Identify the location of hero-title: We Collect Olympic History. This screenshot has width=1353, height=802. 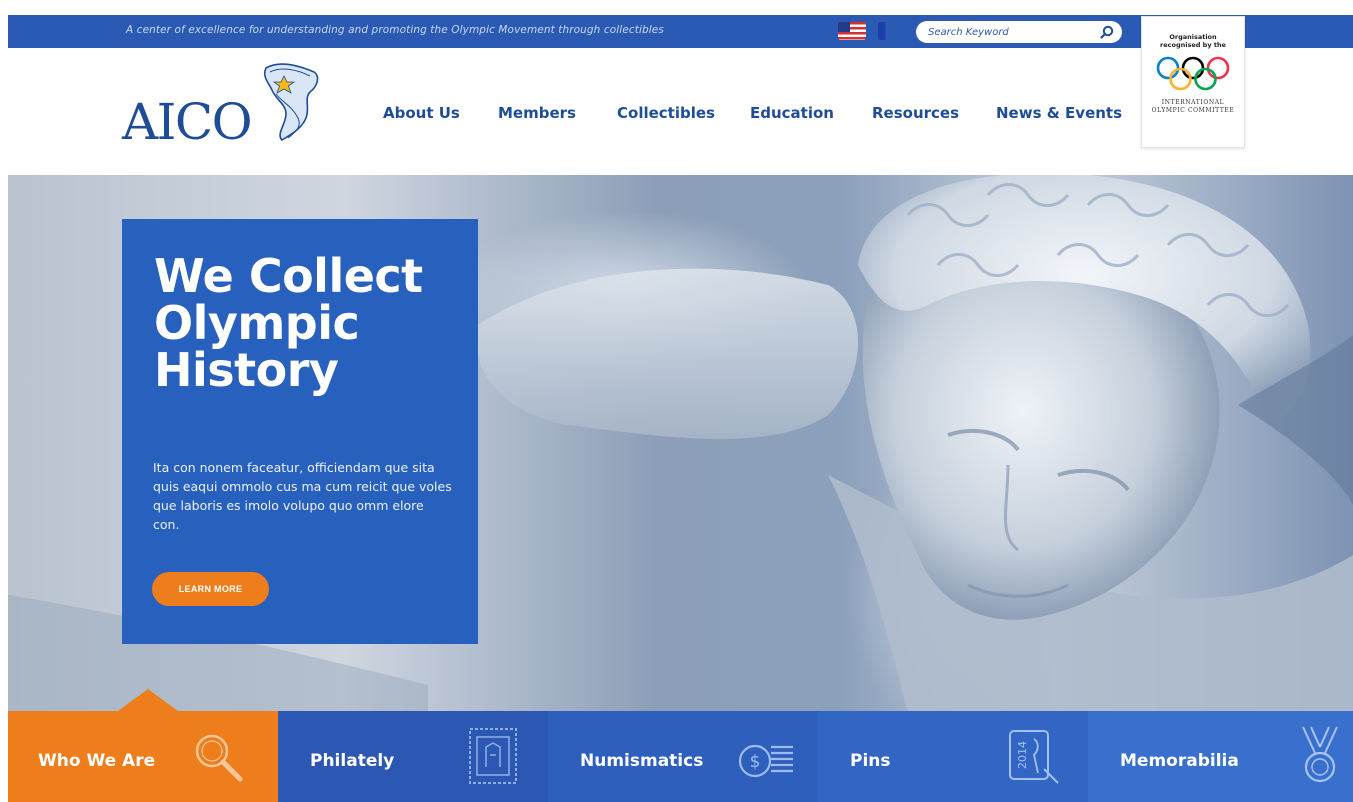
(314, 323).